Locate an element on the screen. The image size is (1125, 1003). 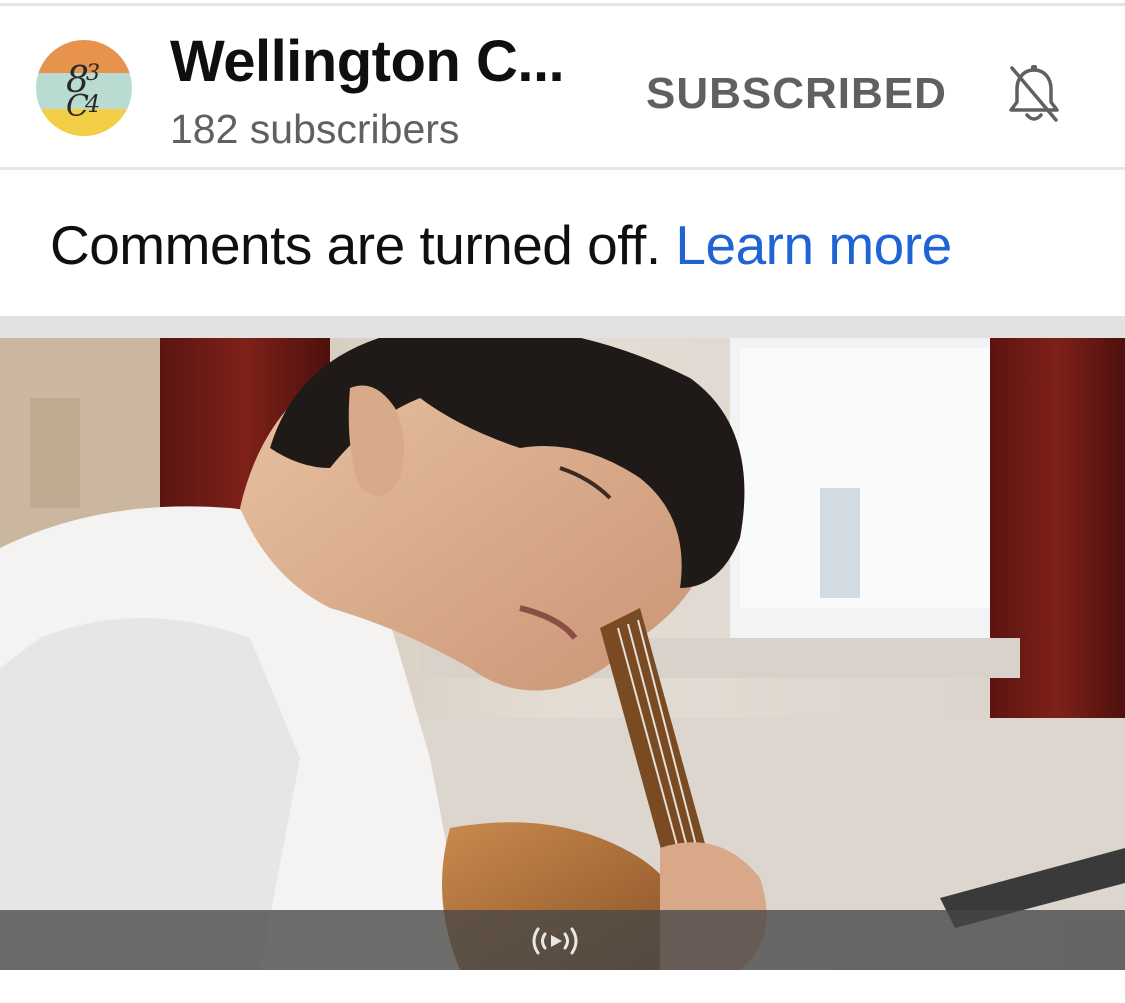
bottom-spacer is located at coordinates (562, 986).